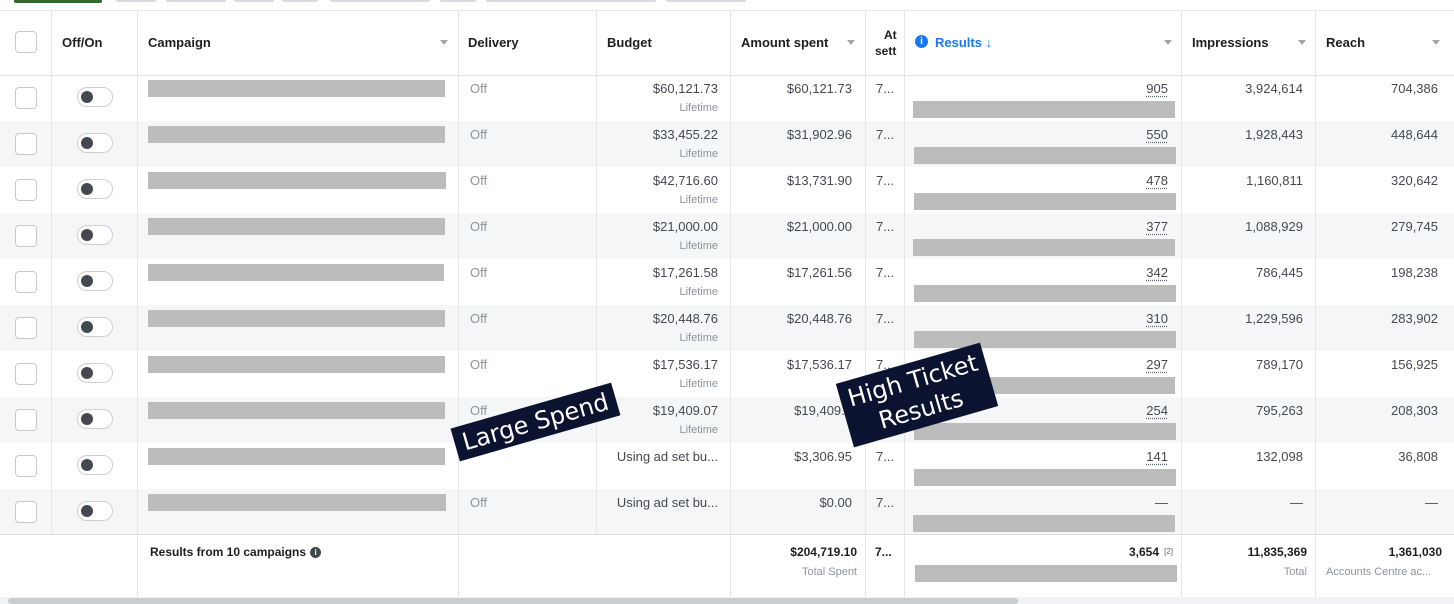 Image resolution: width=1454 pixels, height=604 pixels. What do you see at coordinates (1157, 226) in the screenshot?
I see `results-value: 377` at bounding box center [1157, 226].